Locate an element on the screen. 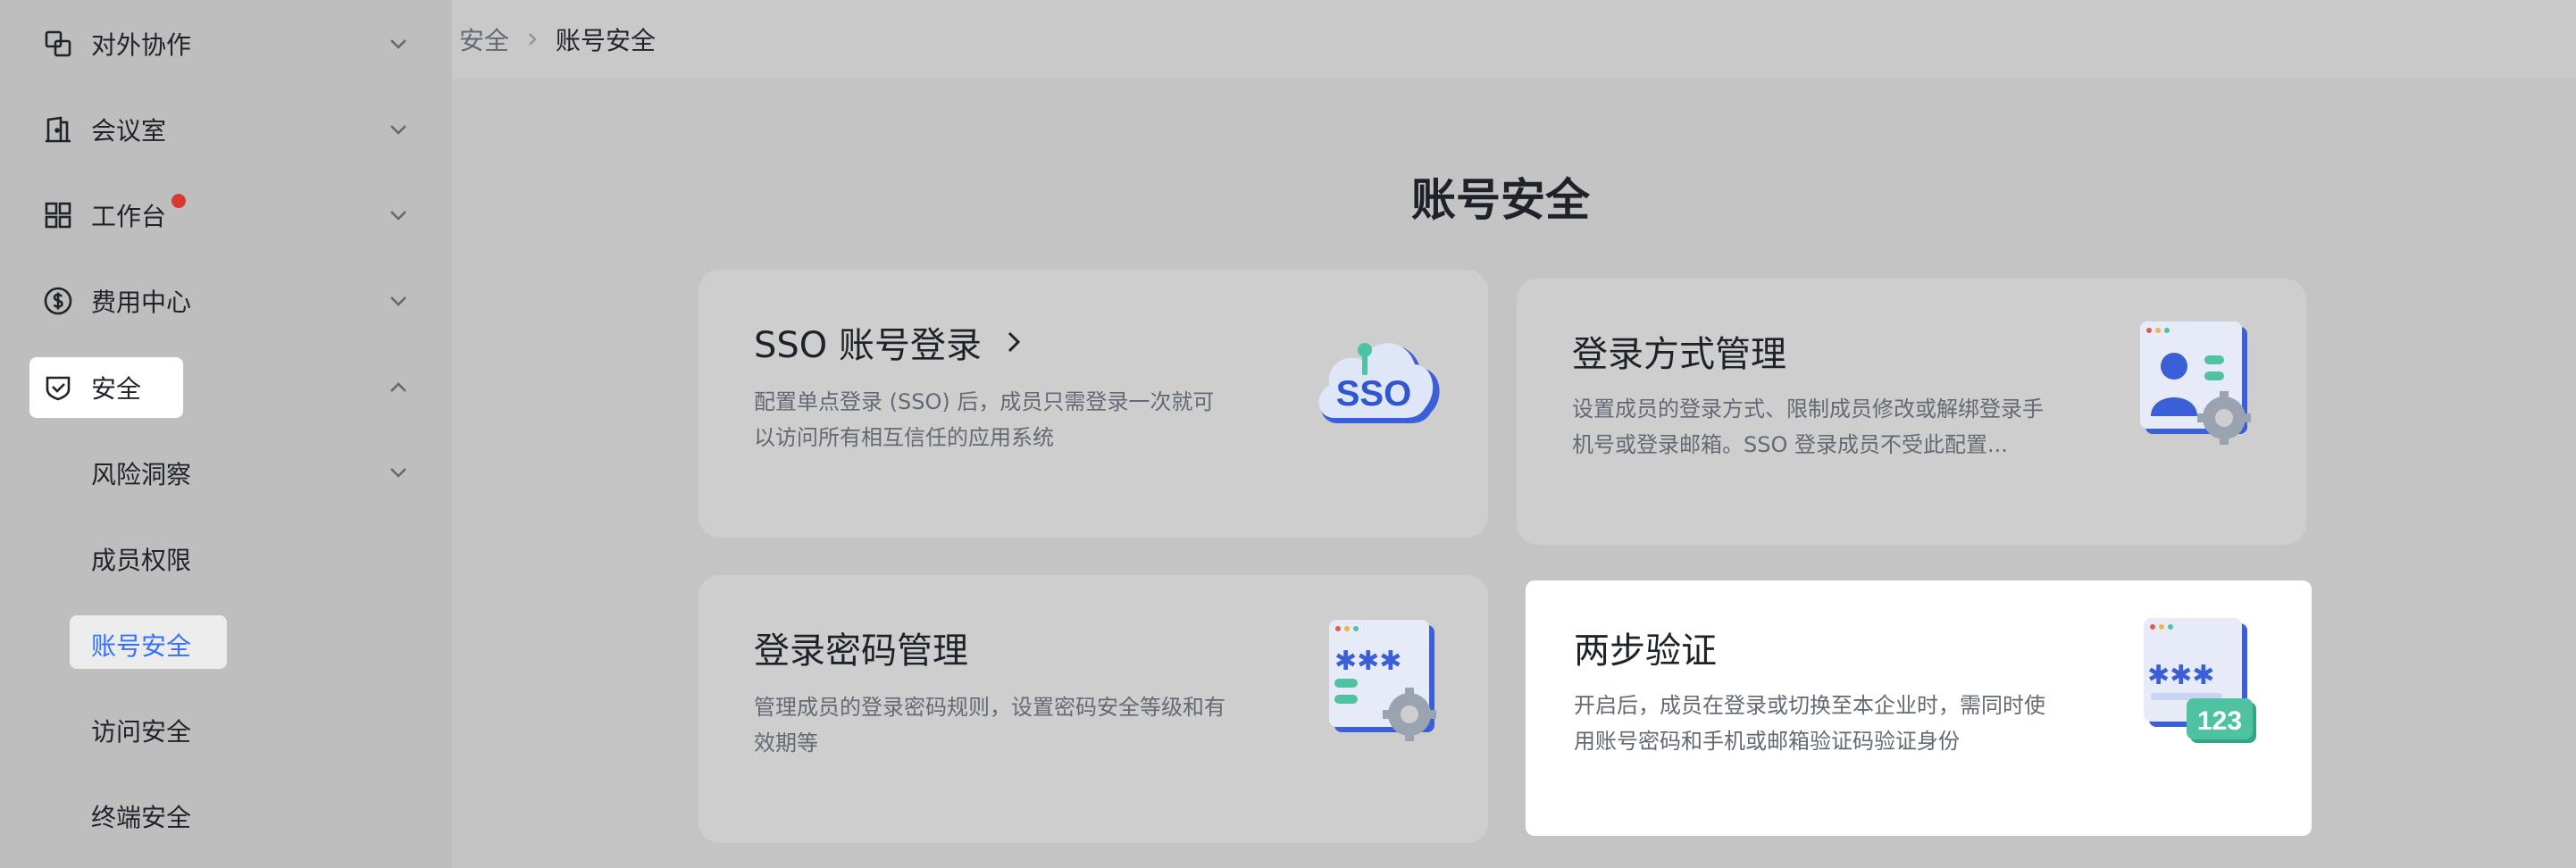 The height and width of the screenshot is (868, 2576). card-title: 两步验证 is located at coordinates (1646, 647).